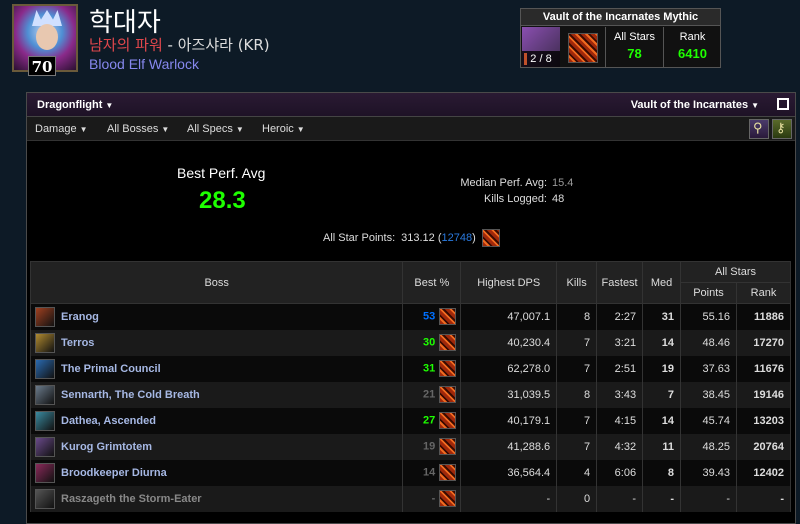 The height and width of the screenshot is (524, 800). I want to click on rank-value: 6410, so click(692, 53).